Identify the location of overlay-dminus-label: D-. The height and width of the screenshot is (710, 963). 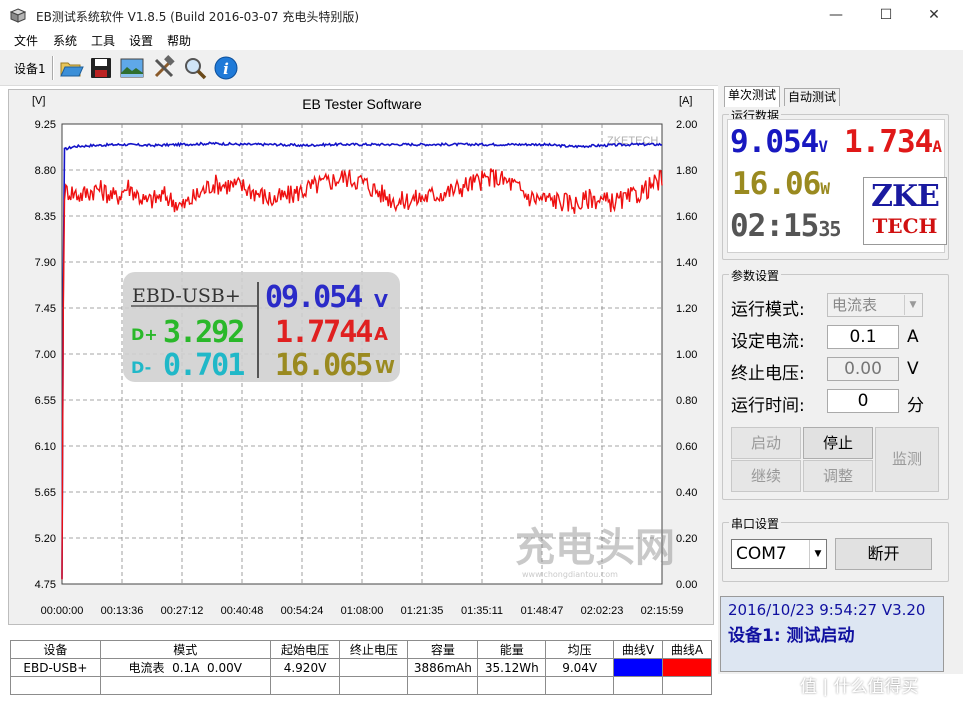
(141, 367).